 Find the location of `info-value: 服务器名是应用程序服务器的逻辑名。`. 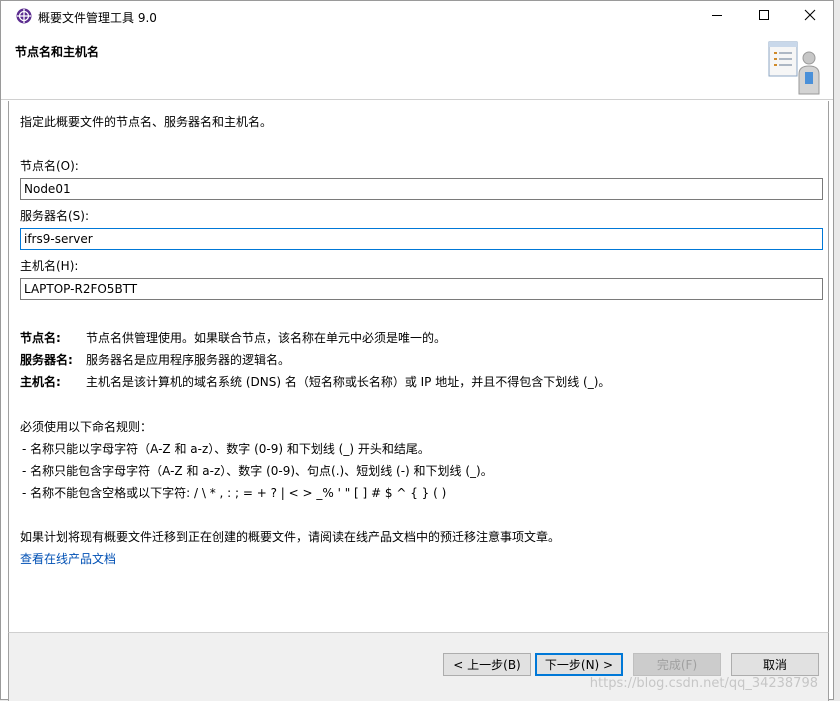

info-value: 服务器名是应用程序服务器的逻辑名。 is located at coordinates (188, 360).